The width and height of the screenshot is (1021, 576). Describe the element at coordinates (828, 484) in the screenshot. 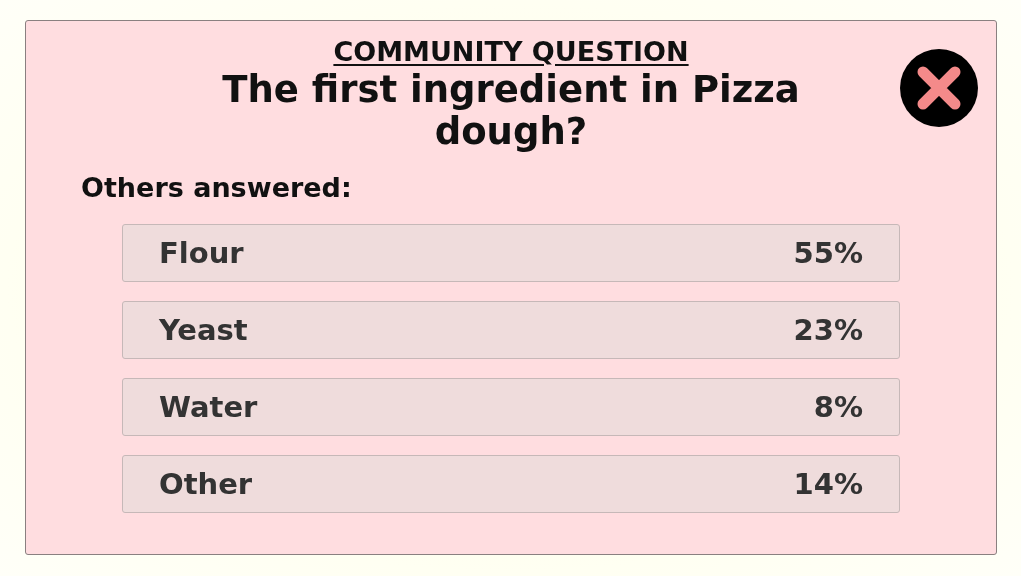

I see `answer-share: 14%` at that location.